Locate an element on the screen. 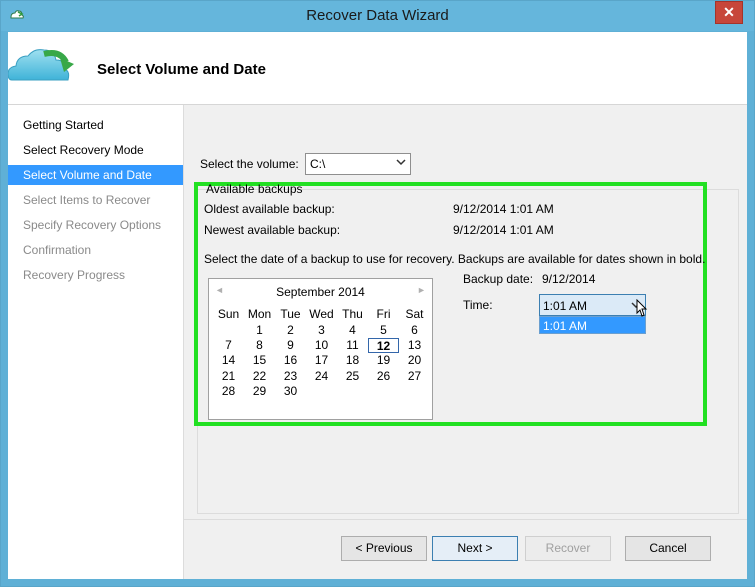  calendar-day: 13 is located at coordinates (414, 345).